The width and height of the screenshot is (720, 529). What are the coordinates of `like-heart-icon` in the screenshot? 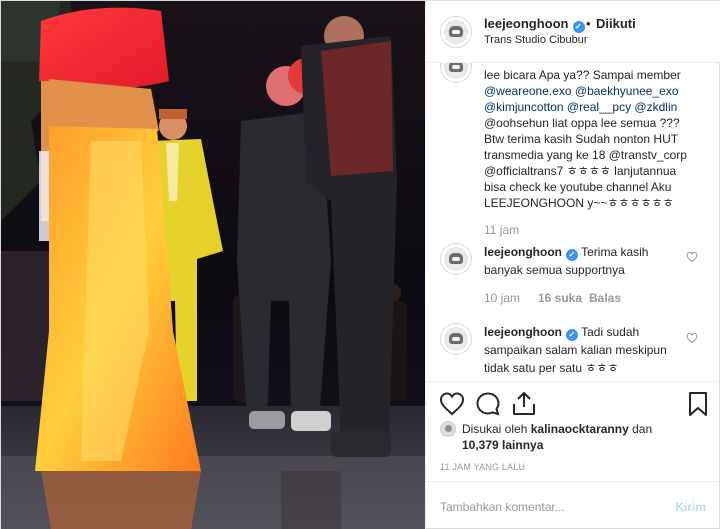 It's located at (452, 404).